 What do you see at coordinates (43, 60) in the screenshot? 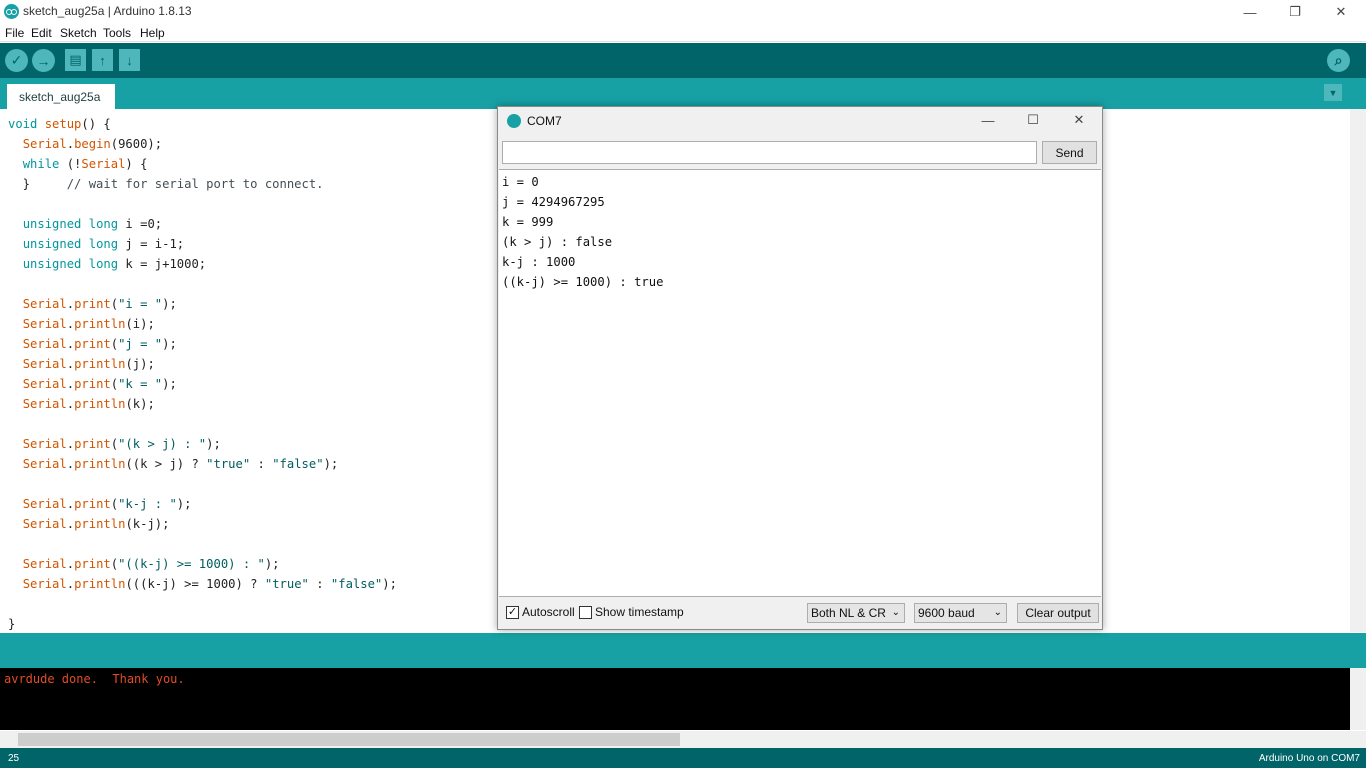
I see `upload-button: →` at bounding box center [43, 60].